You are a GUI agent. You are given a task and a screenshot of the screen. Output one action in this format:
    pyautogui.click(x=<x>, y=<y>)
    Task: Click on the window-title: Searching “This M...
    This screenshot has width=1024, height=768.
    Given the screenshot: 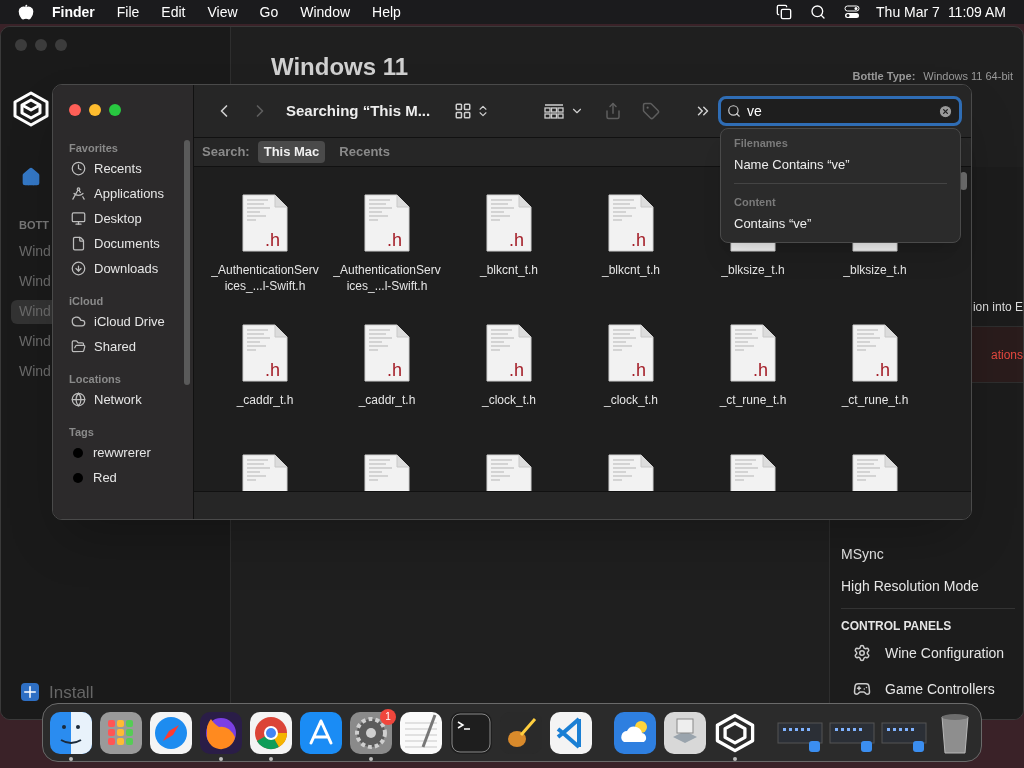 What is the action you would take?
    pyautogui.click(x=359, y=110)
    